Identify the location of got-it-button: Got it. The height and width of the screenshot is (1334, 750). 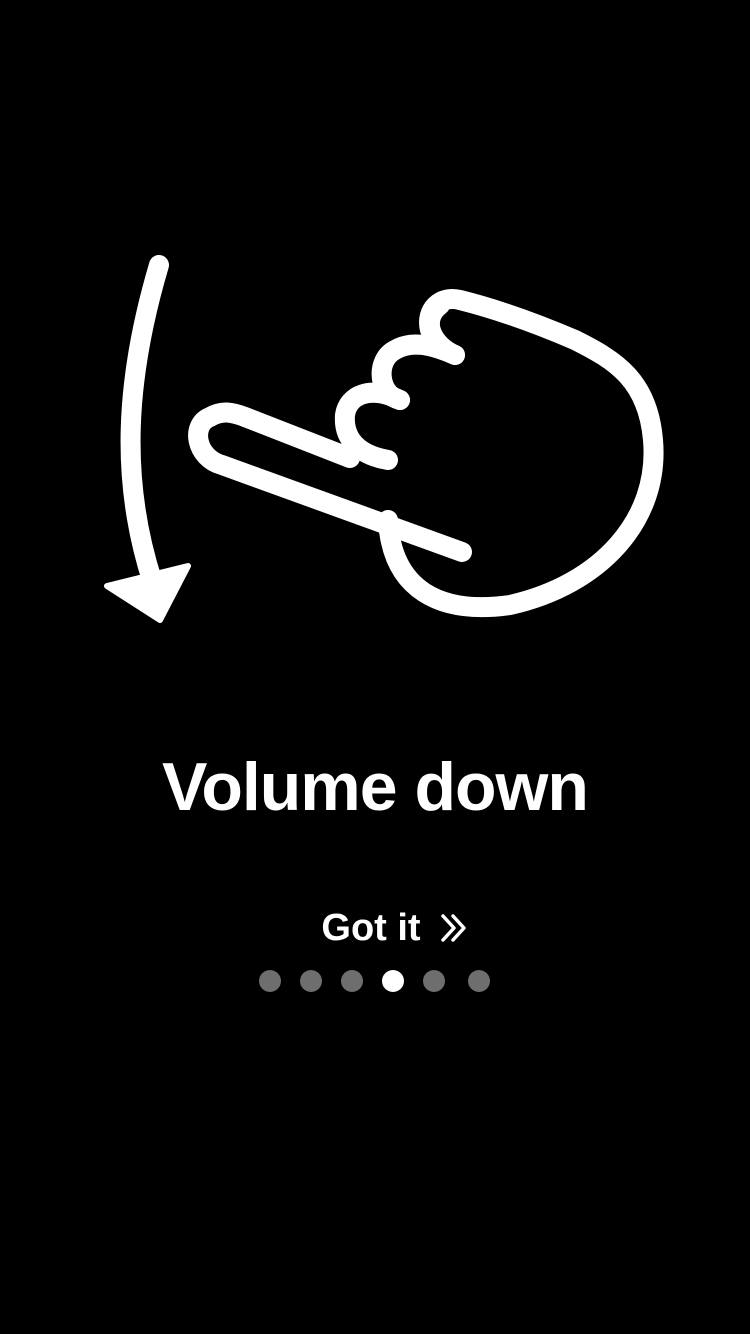
(395, 928).